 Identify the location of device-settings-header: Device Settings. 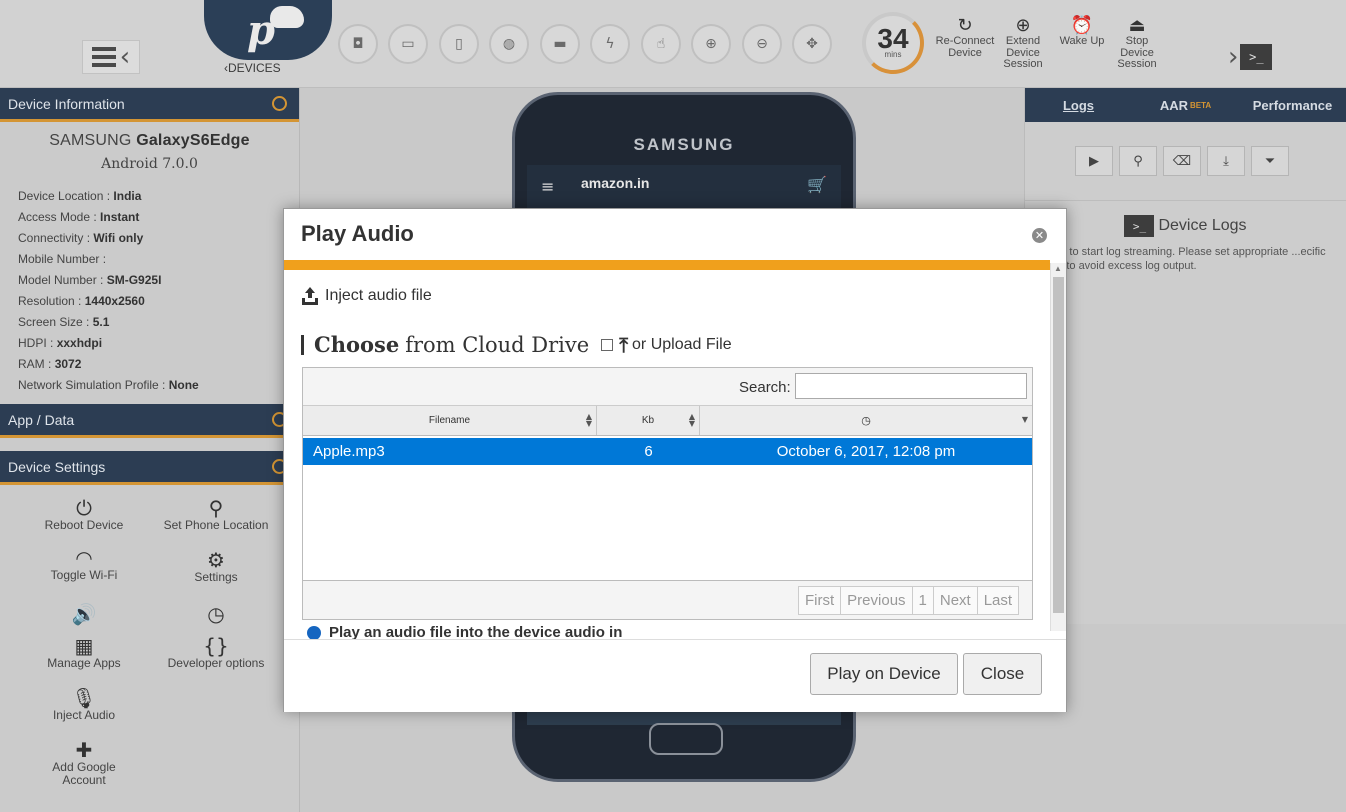
(149, 468).